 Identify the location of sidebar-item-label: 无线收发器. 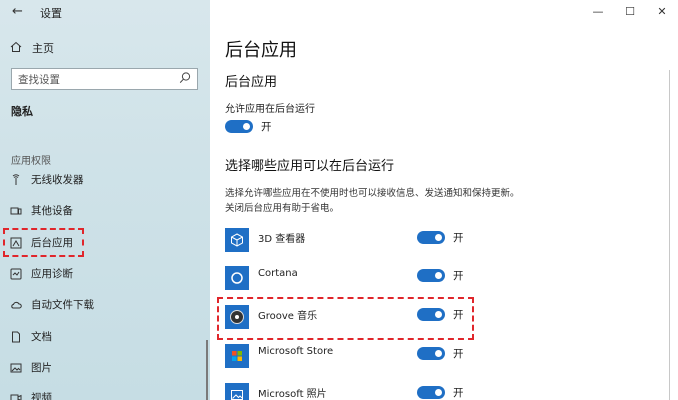
(57, 180).